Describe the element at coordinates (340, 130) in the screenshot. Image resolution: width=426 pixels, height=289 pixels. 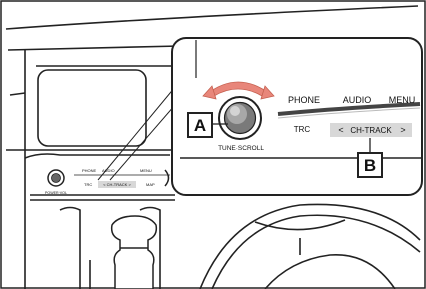
I see `ch-track-left-icon: <` at that location.